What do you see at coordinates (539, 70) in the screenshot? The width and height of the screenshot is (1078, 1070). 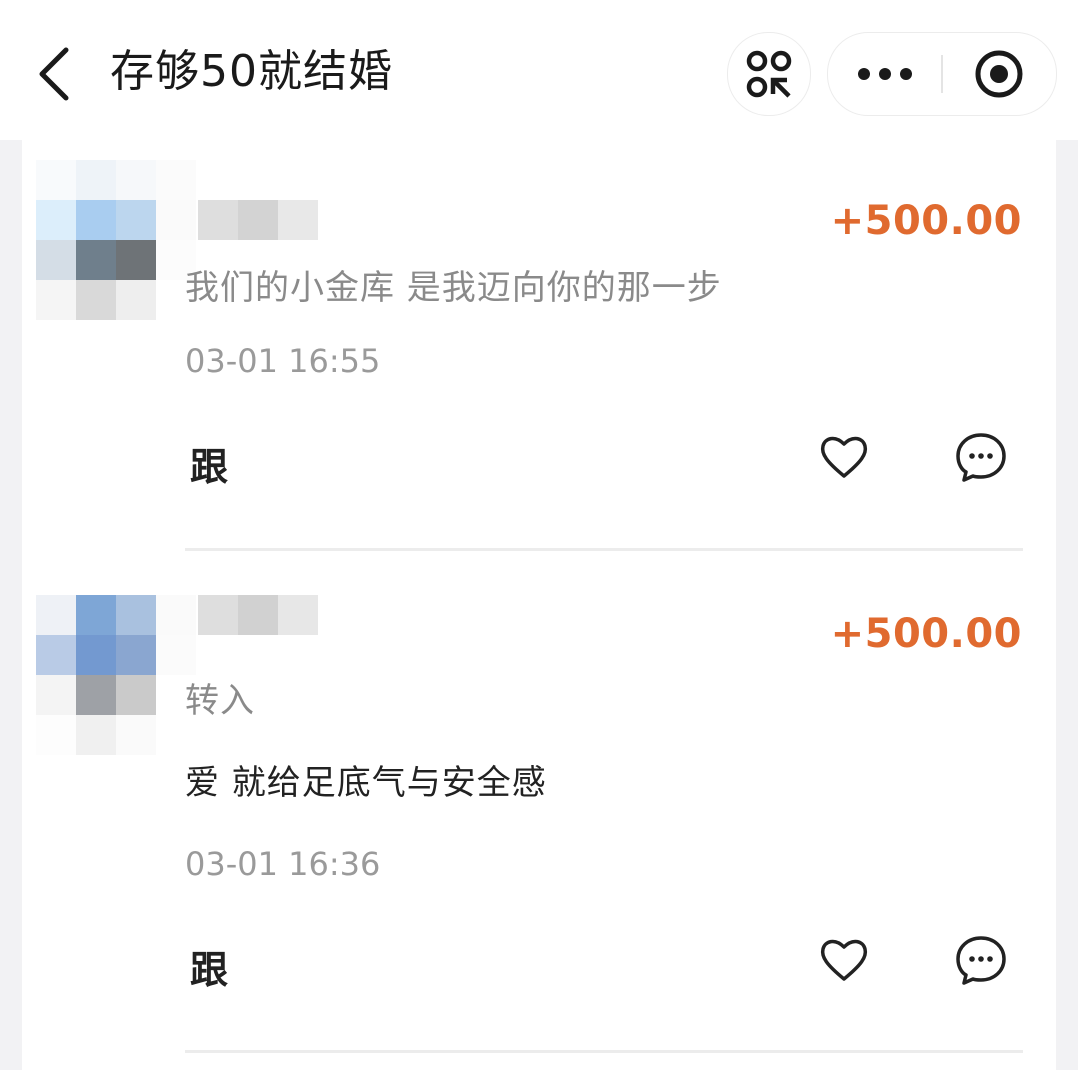 I see `top-bar: 存够50就结婚` at bounding box center [539, 70].